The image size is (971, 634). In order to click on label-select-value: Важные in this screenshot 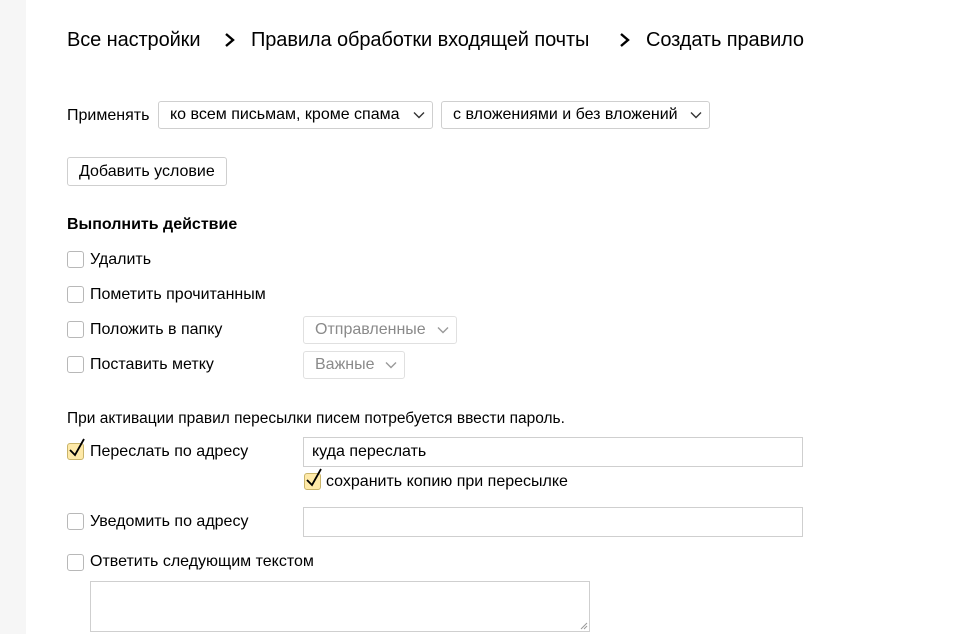, I will do `click(345, 364)`.